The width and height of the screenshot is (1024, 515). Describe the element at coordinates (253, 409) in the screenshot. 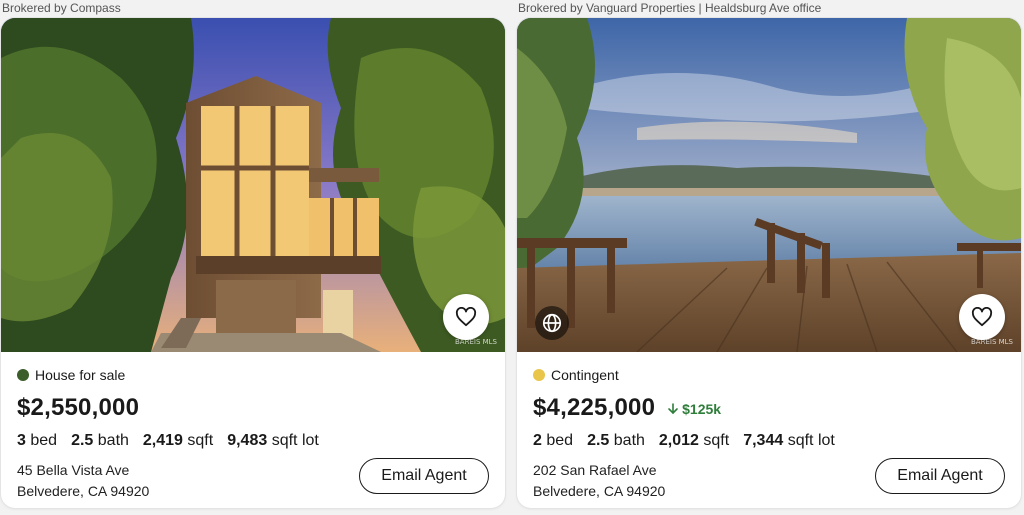

I see `price-row: $2,550,000` at that location.